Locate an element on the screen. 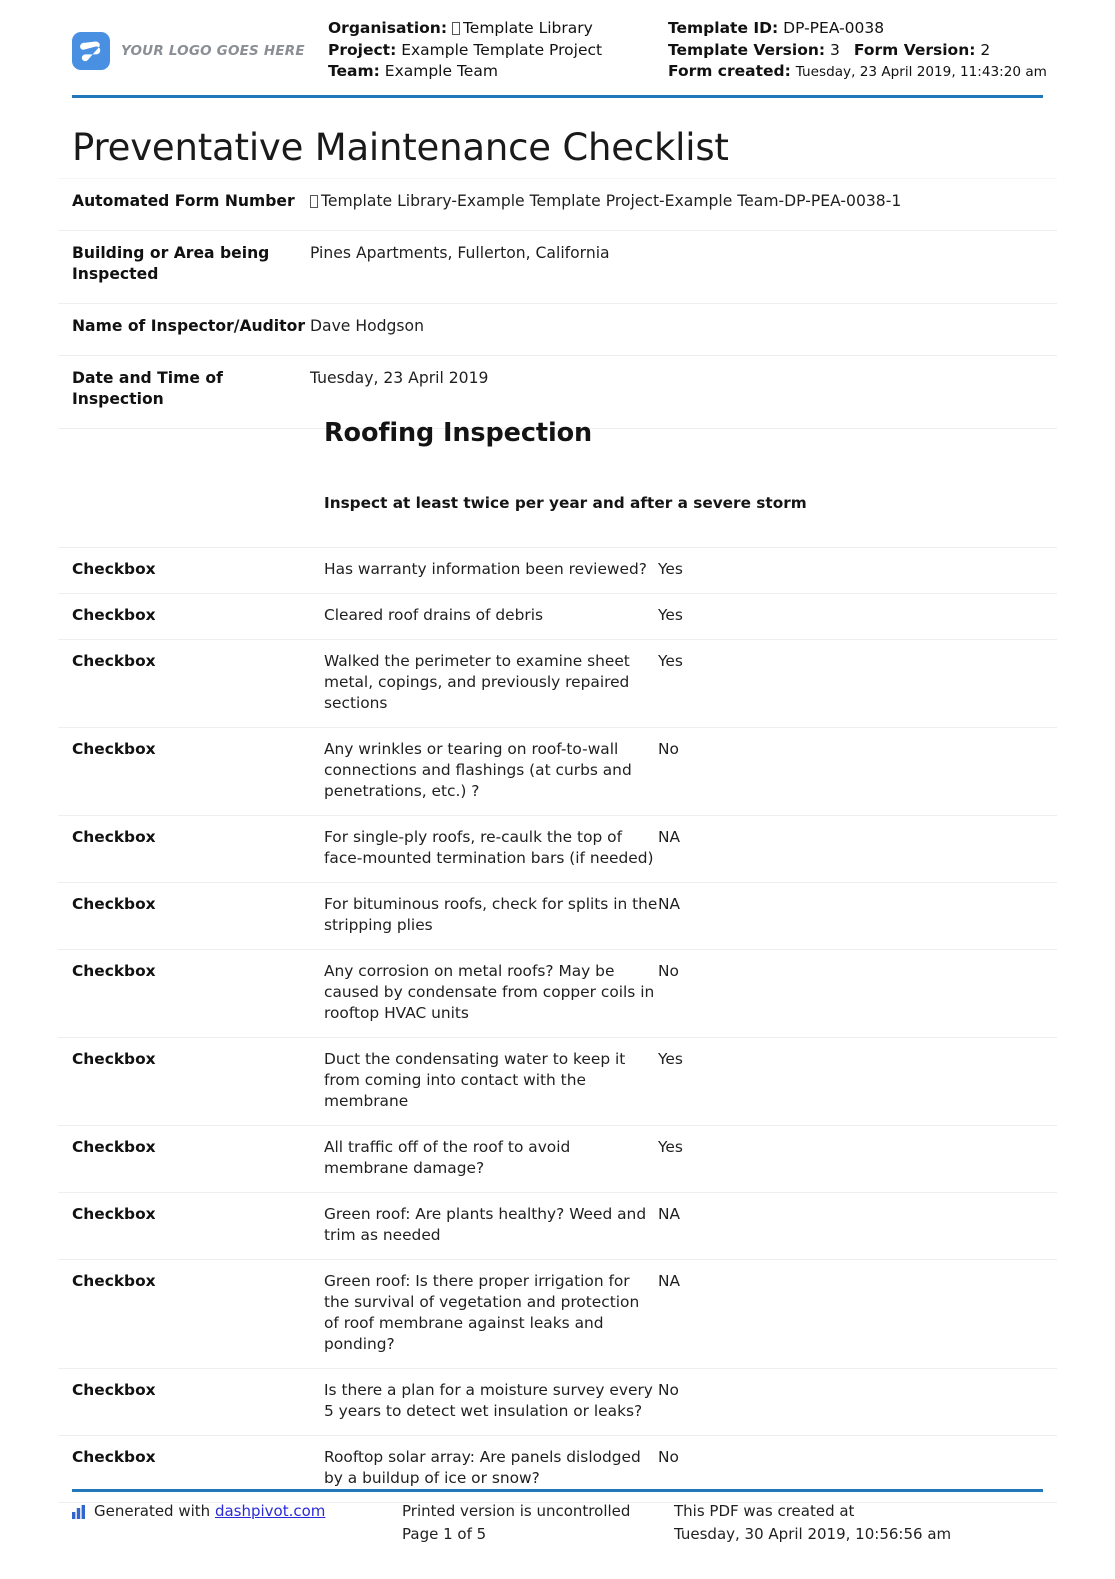 This screenshot has height=1579, width=1115. footer-divider is located at coordinates (557, 1490).